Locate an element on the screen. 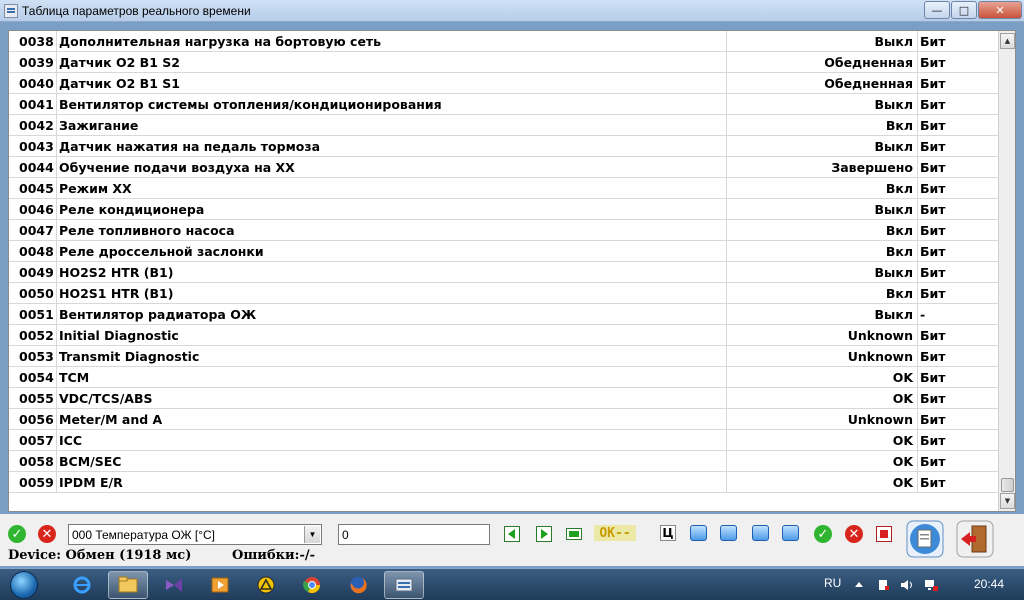  row-parameter-name: Transmit Diagnostic is located at coordinates (392, 356).